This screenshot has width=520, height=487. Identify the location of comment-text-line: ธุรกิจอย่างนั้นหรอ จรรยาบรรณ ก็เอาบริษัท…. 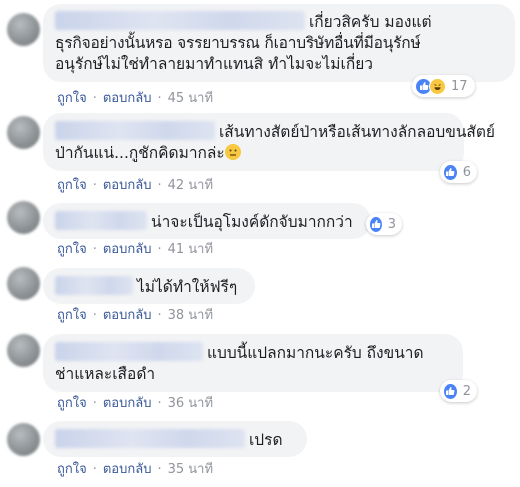
(238, 43).